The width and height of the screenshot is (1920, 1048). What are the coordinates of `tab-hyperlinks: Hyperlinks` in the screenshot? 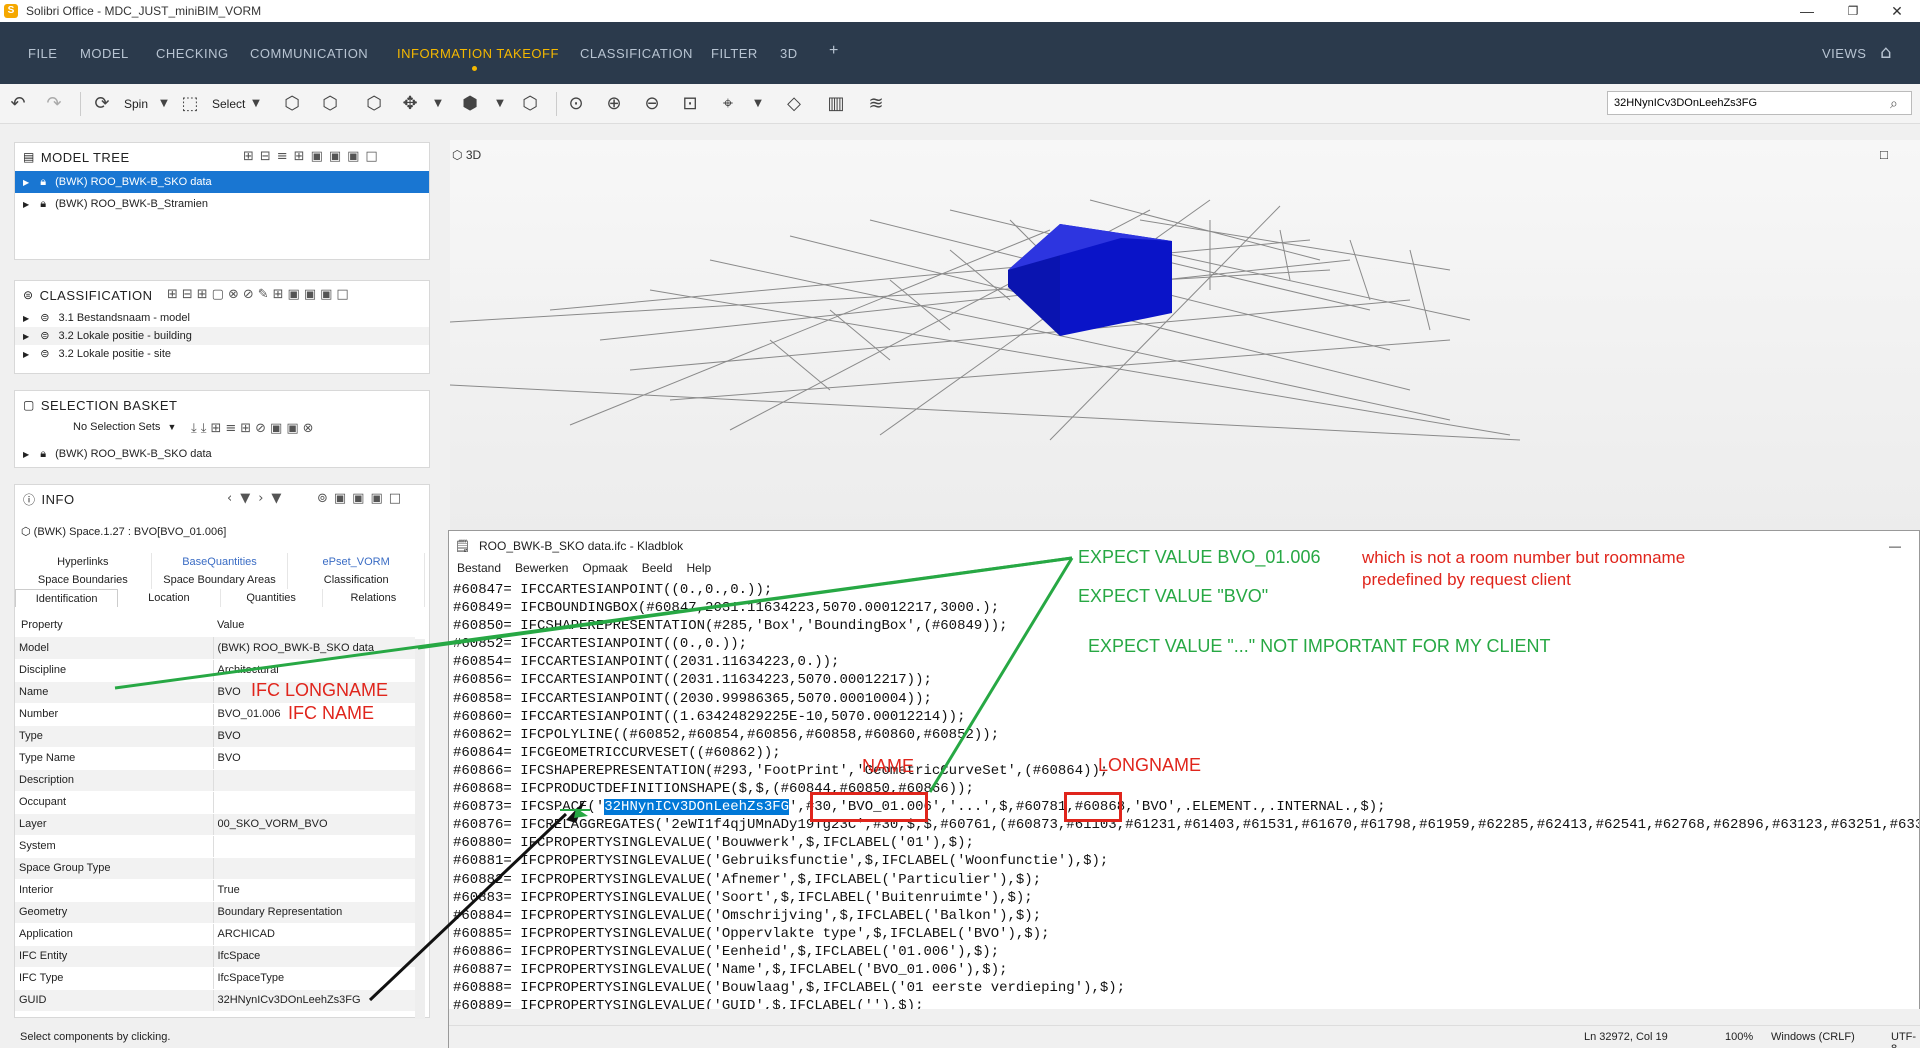 It's located at (83, 562).